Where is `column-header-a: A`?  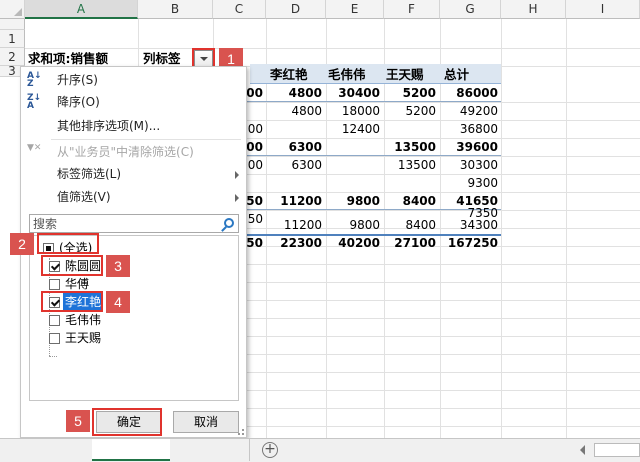
column-header-a: A is located at coordinates (81, 9).